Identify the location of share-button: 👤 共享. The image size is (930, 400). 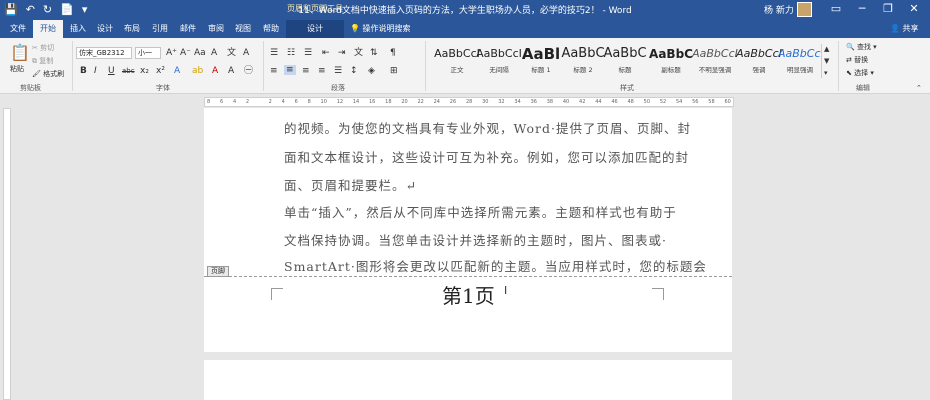
(904, 28).